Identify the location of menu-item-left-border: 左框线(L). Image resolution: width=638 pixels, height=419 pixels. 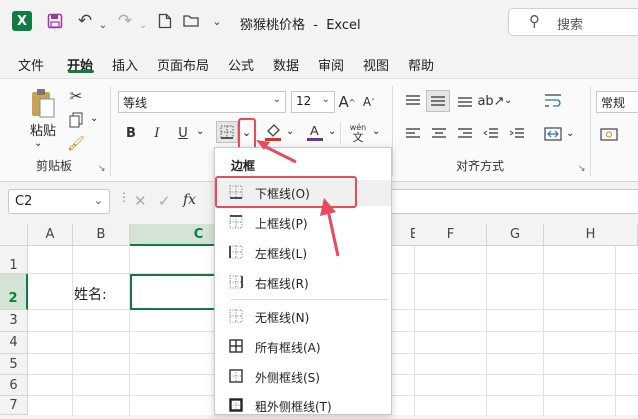
(303, 253).